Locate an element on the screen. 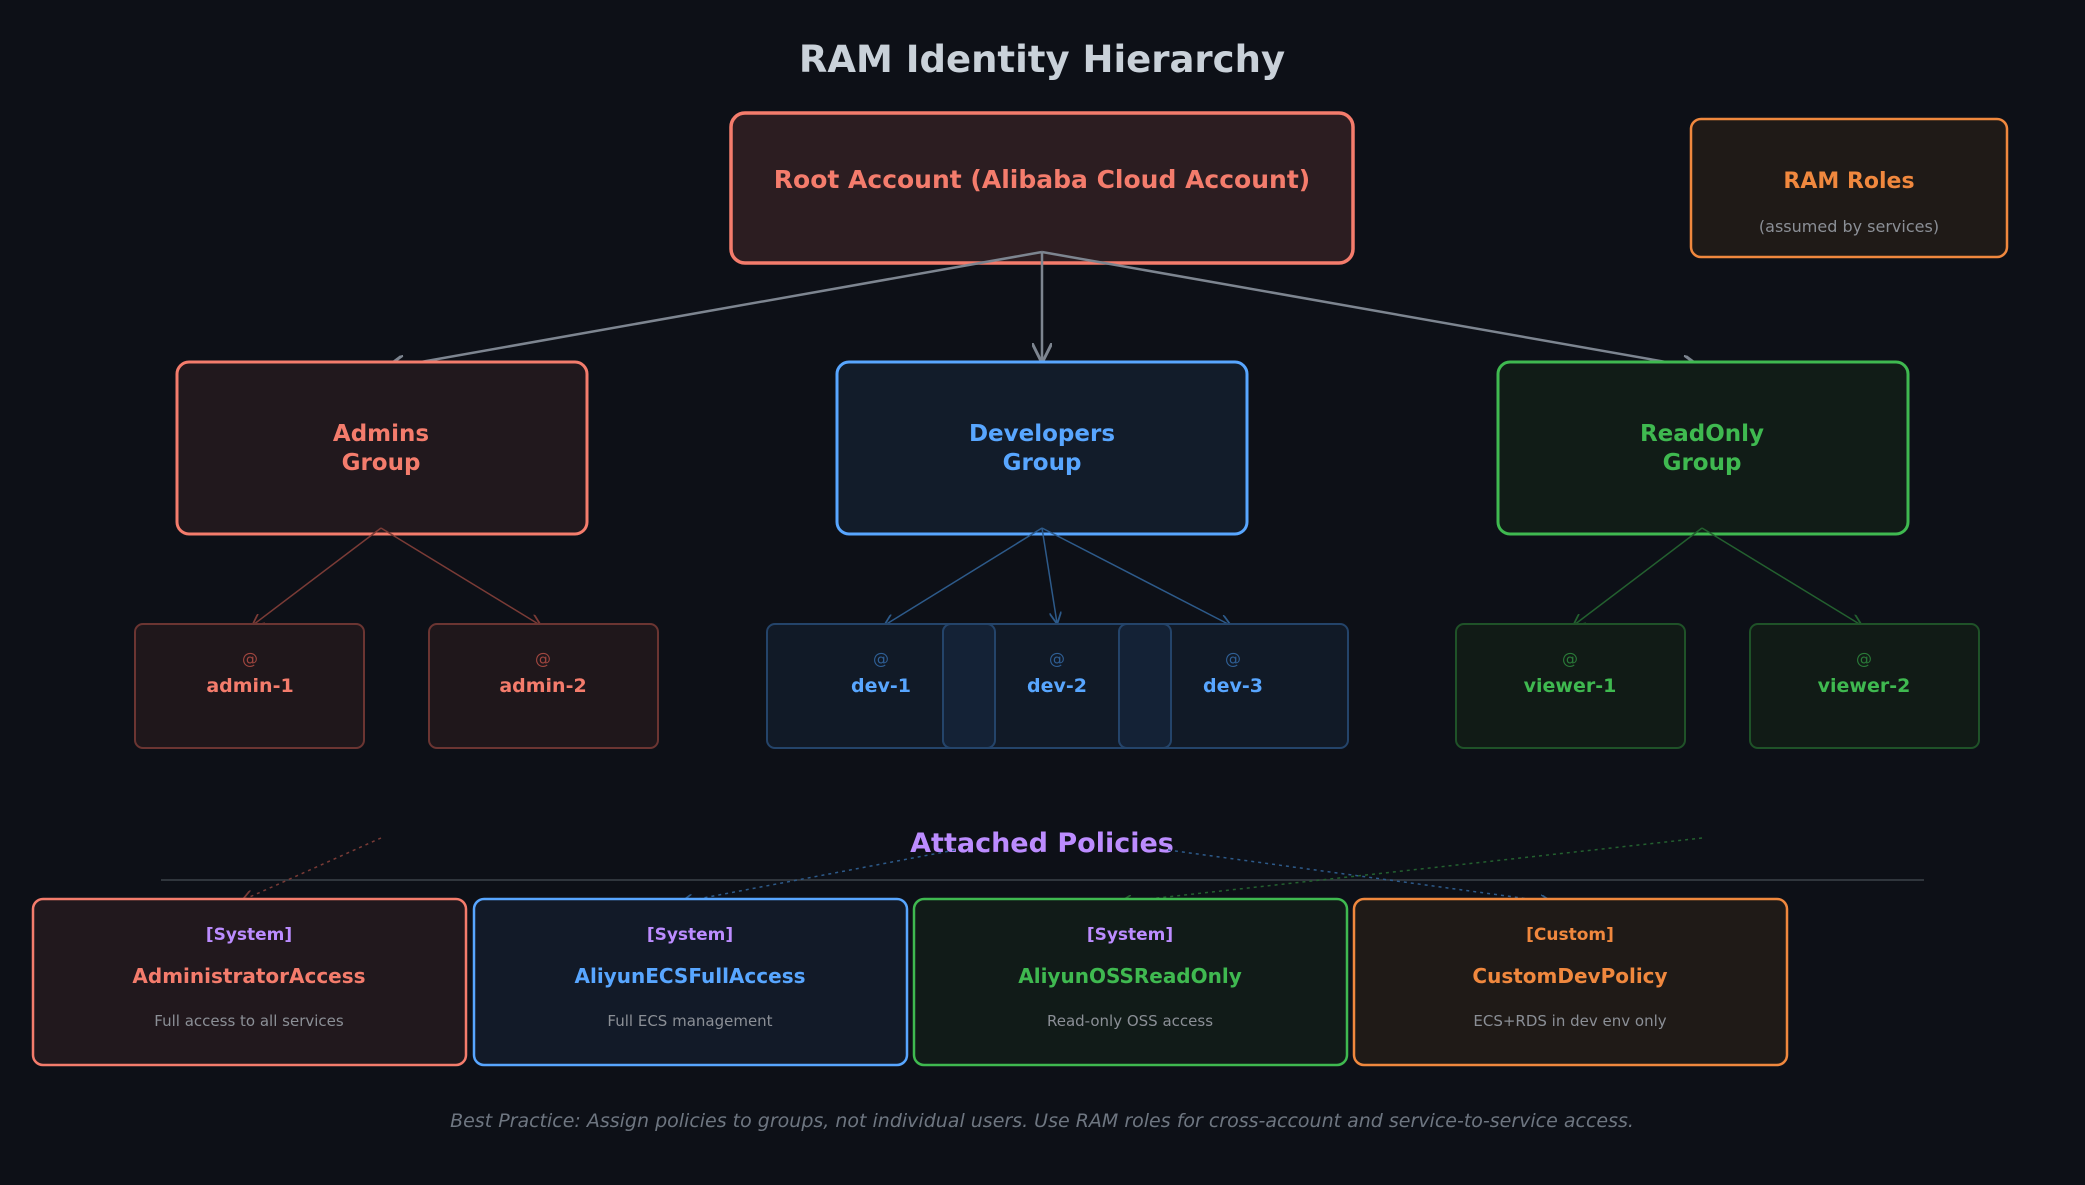 This screenshot has width=2085, height=1185. root-account-node: Root Account (Alibaba Cloud Account) is located at coordinates (1042, 188).